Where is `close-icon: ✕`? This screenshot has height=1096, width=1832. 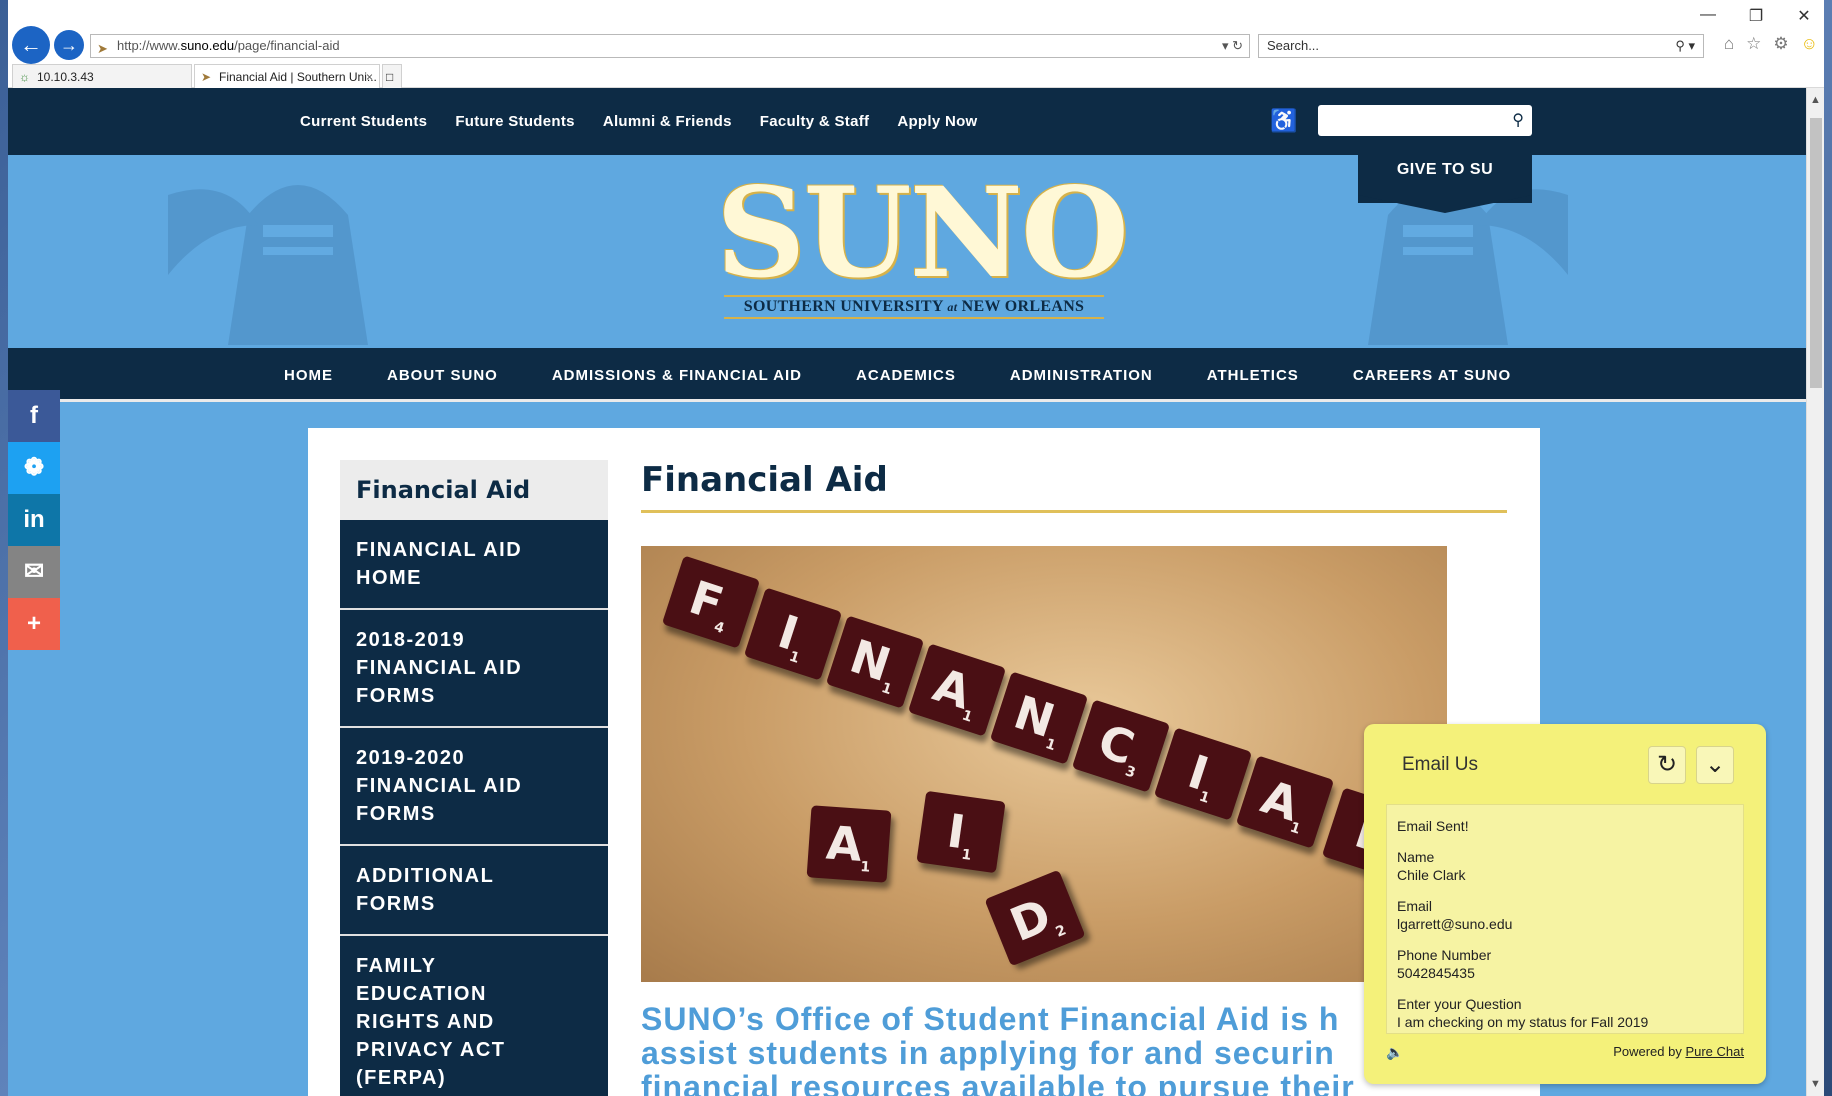 close-icon: ✕ is located at coordinates (1804, 16).